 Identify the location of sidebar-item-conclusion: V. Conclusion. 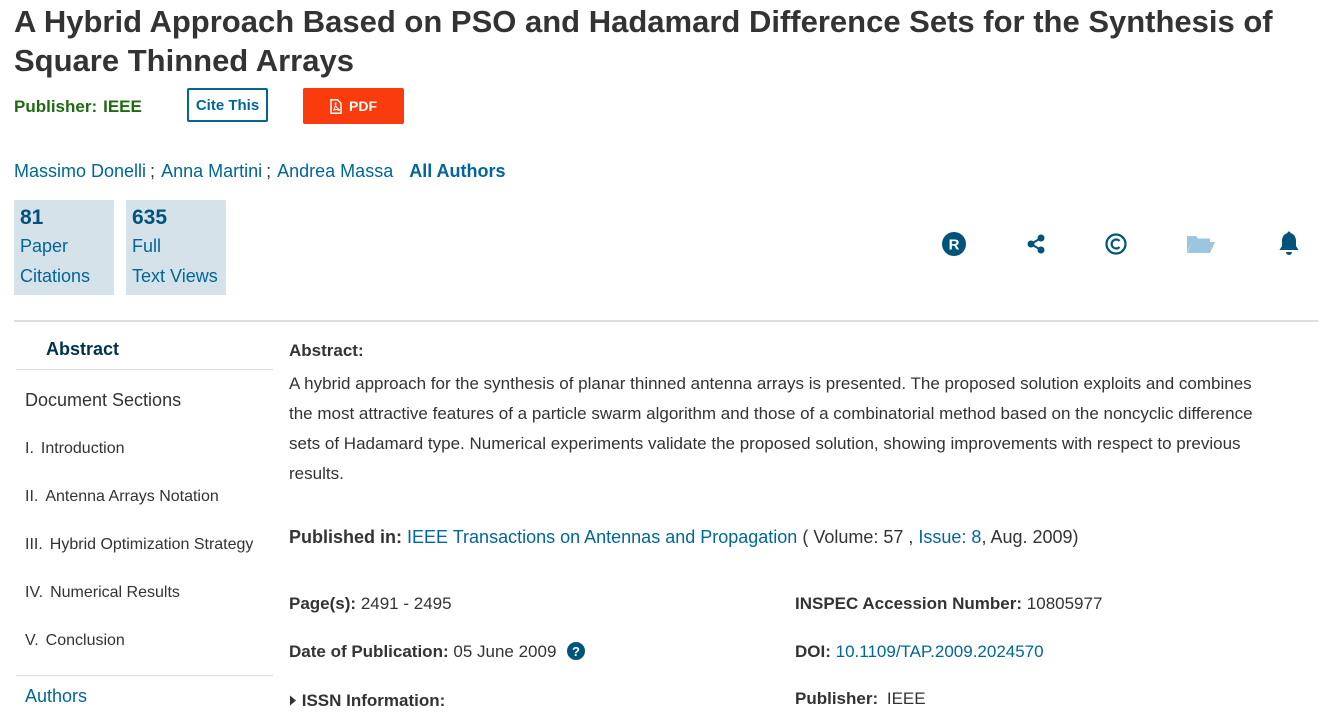
(75, 641).